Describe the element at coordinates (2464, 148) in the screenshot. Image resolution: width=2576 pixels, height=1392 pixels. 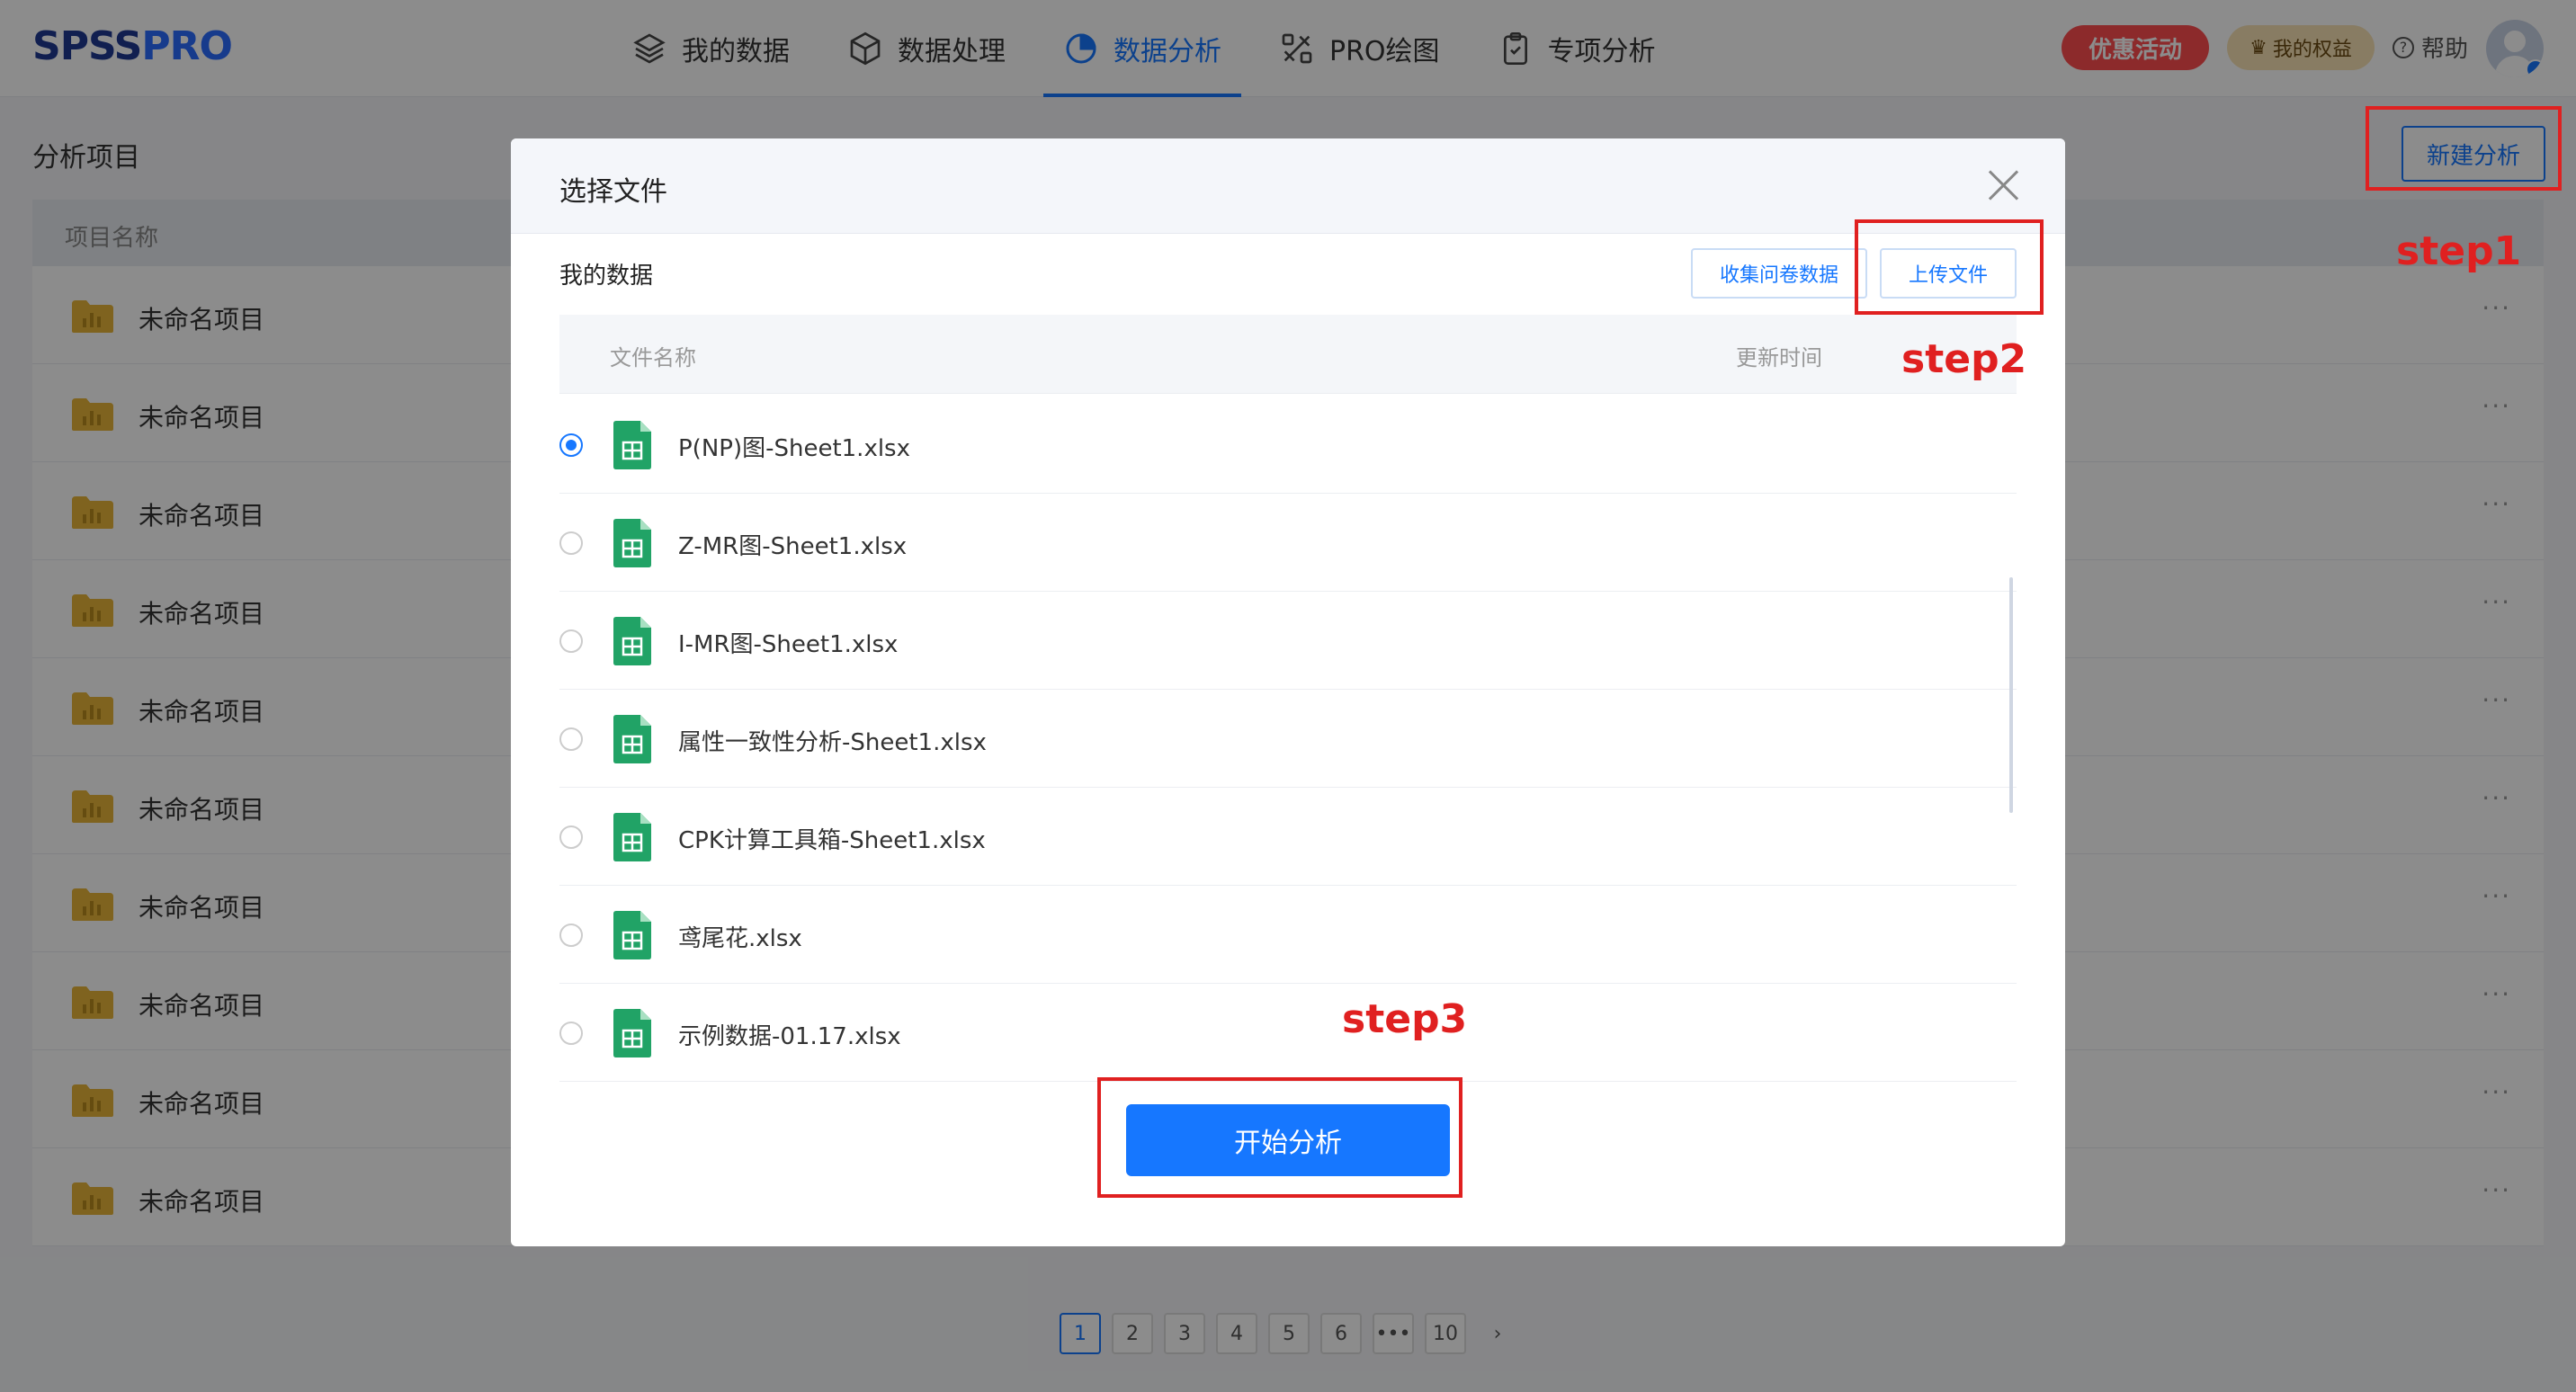
I see `step1-highlight-box` at that location.